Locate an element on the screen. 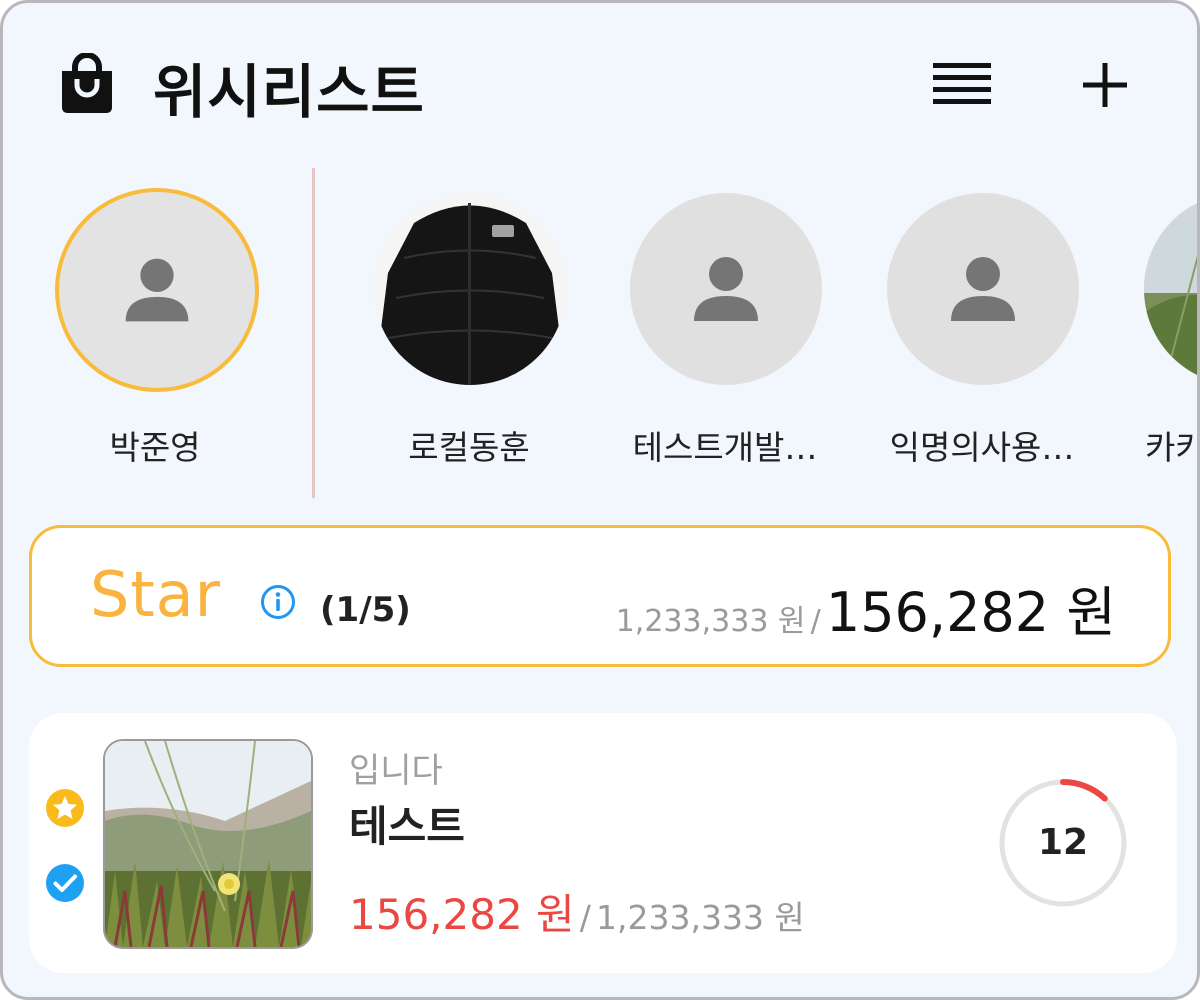 The height and width of the screenshot is (1000, 1200). item-current-price: 156,282 원 is located at coordinates (462, 914).